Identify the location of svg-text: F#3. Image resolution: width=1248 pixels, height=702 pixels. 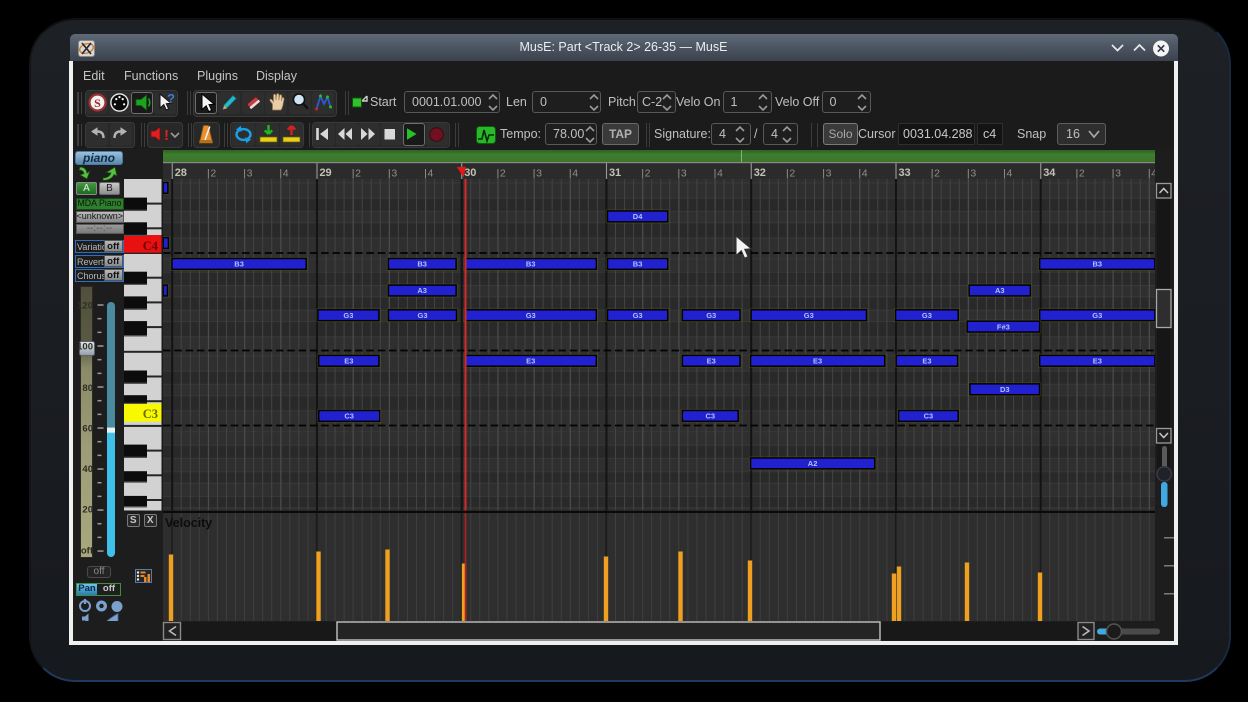
(1003, 326).